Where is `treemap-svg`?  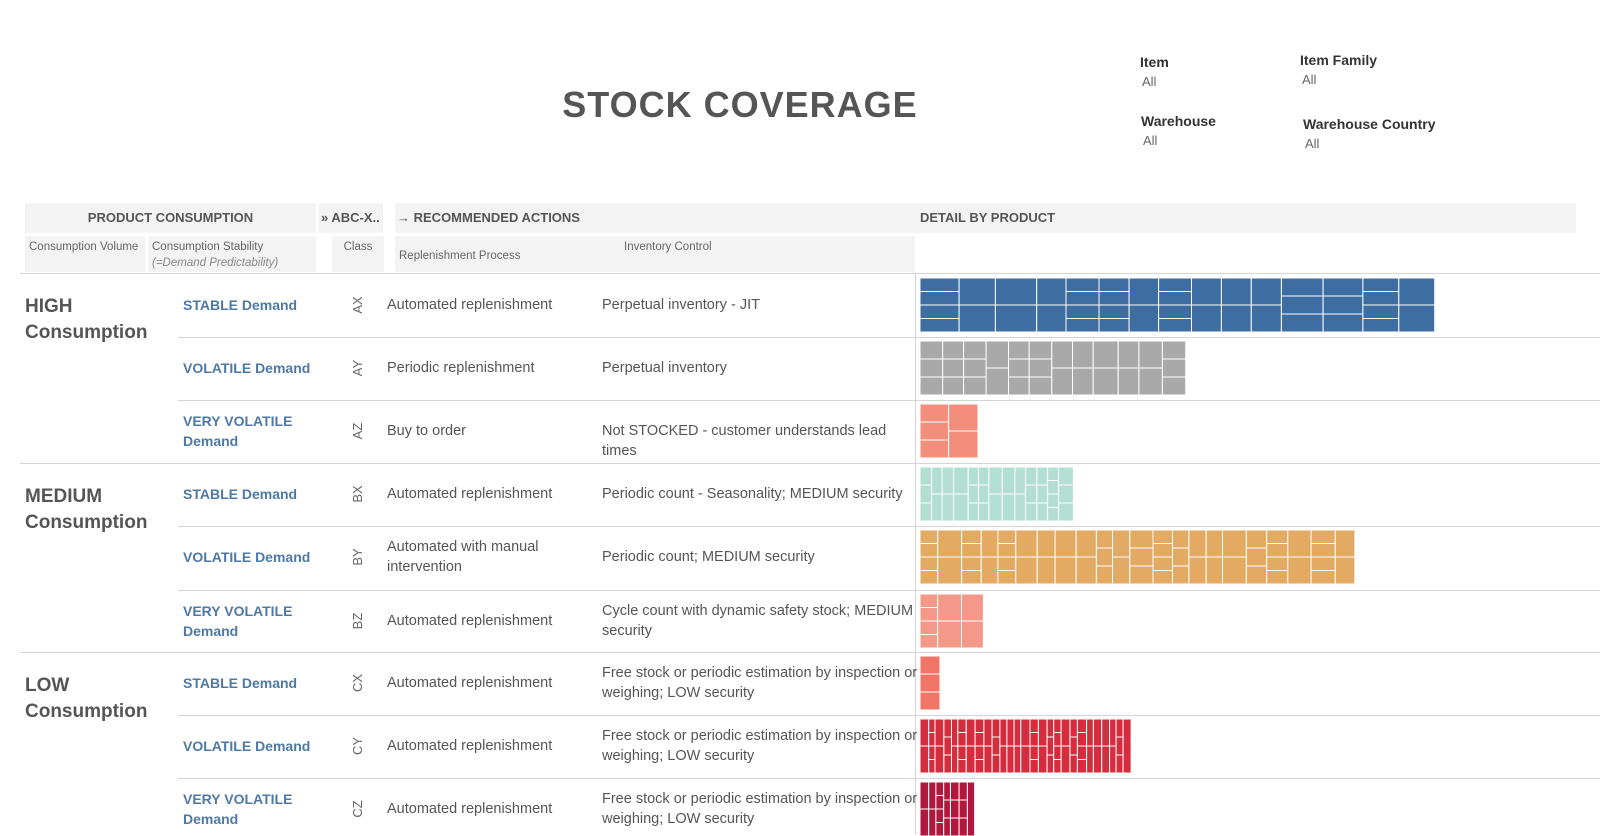
treemap-svg is located at coordinates (1013, 494).